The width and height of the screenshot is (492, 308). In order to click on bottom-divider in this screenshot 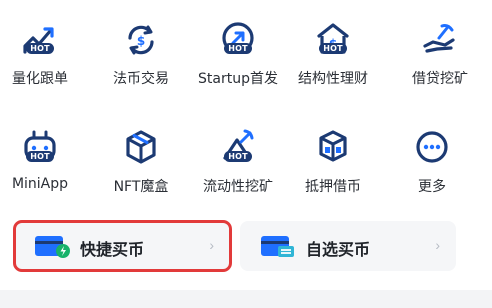, I will do `click(246, 299)`.